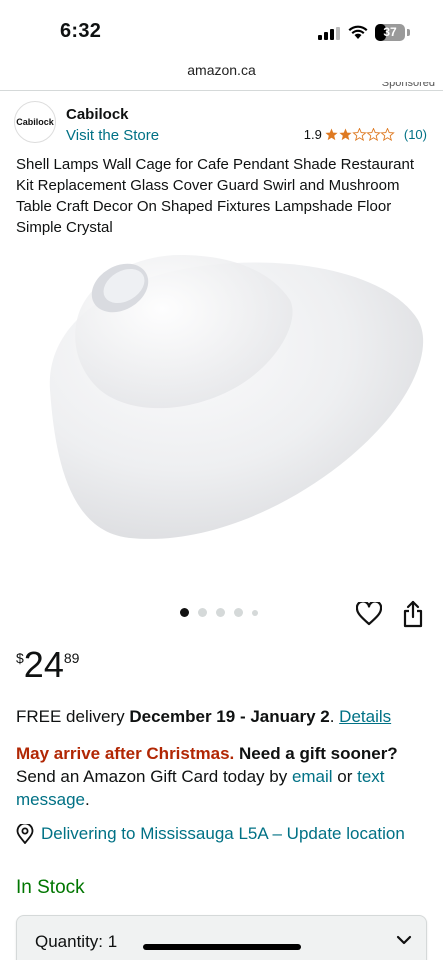 This screenshot has width=443, height=960. Describe the element at coordinates (312, 134) in the screenshot. I see `rating-value: 1.9` at that location.